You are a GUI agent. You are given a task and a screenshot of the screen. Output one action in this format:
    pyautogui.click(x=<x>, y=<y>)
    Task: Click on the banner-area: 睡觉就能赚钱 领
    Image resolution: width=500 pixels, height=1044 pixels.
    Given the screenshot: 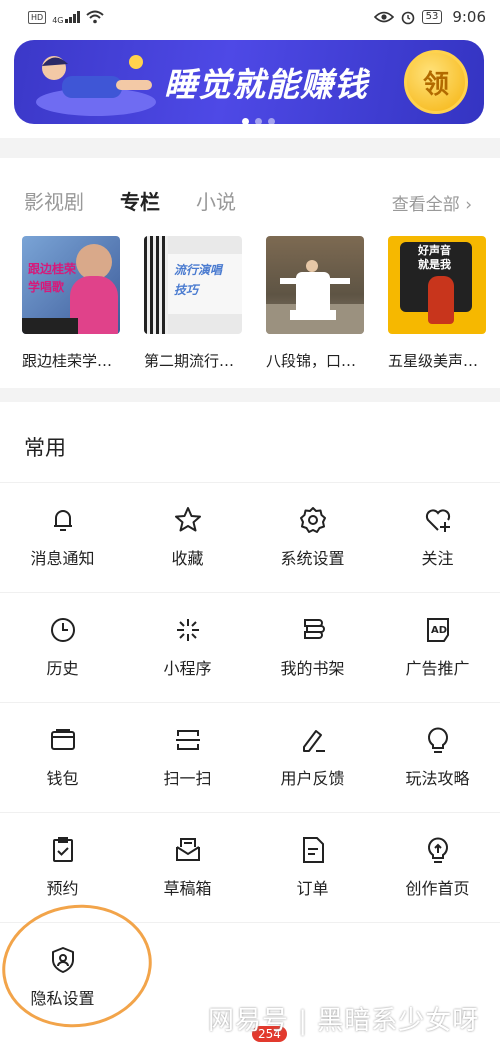 What is the action you would take?
    pyautogui.click(x=250, y=86)
    